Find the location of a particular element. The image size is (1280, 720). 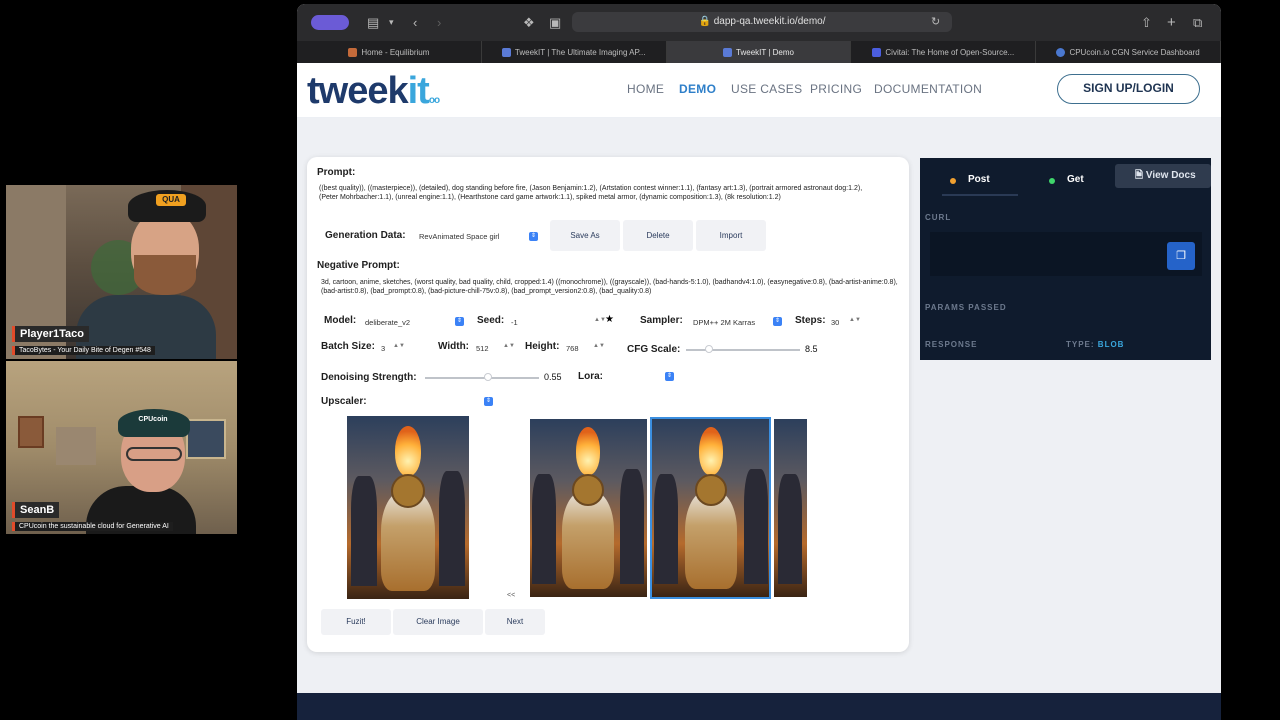

back-icon: ‹ is located at coordinates (415, 22).